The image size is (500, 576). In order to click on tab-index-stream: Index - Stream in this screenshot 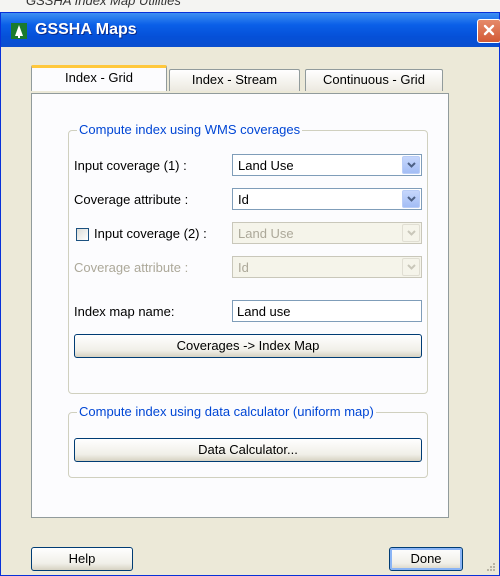, I will do `click(234, 80)`.